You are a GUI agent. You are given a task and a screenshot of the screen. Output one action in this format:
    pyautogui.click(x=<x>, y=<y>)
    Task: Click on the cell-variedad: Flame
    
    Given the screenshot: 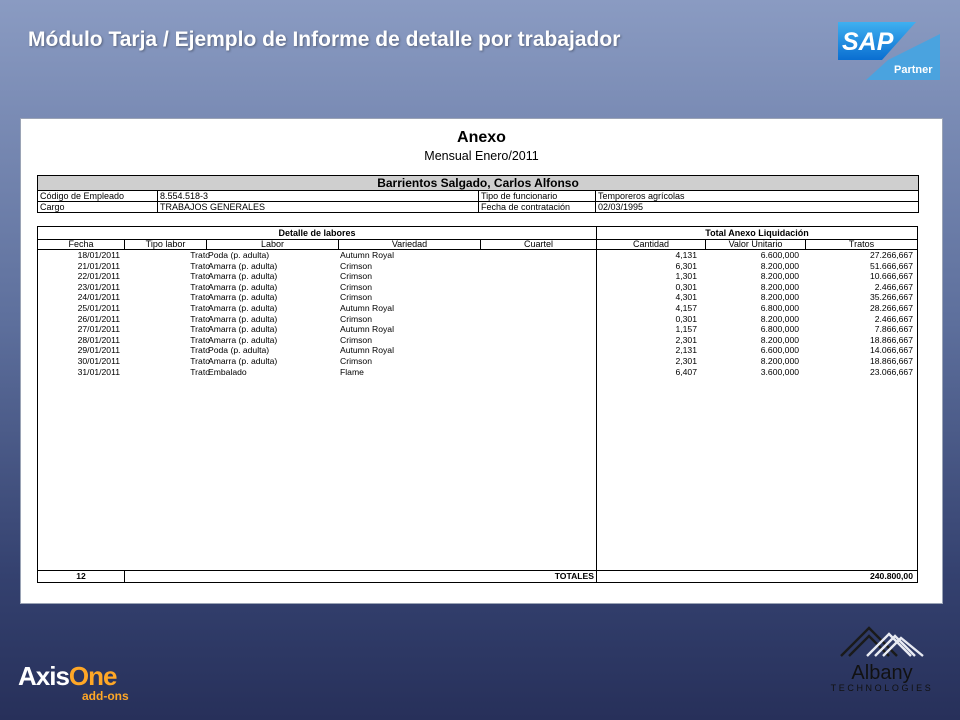 What is the action you would take?
    pyautogui.click(x=352, y=371)
    